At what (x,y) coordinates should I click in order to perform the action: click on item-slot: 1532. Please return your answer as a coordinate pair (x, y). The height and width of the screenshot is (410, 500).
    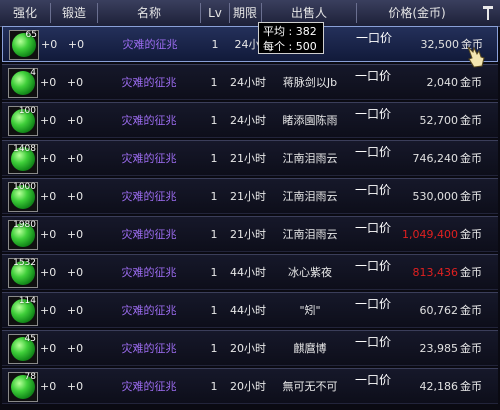
    Looking at the image, I should click on (23, 273).